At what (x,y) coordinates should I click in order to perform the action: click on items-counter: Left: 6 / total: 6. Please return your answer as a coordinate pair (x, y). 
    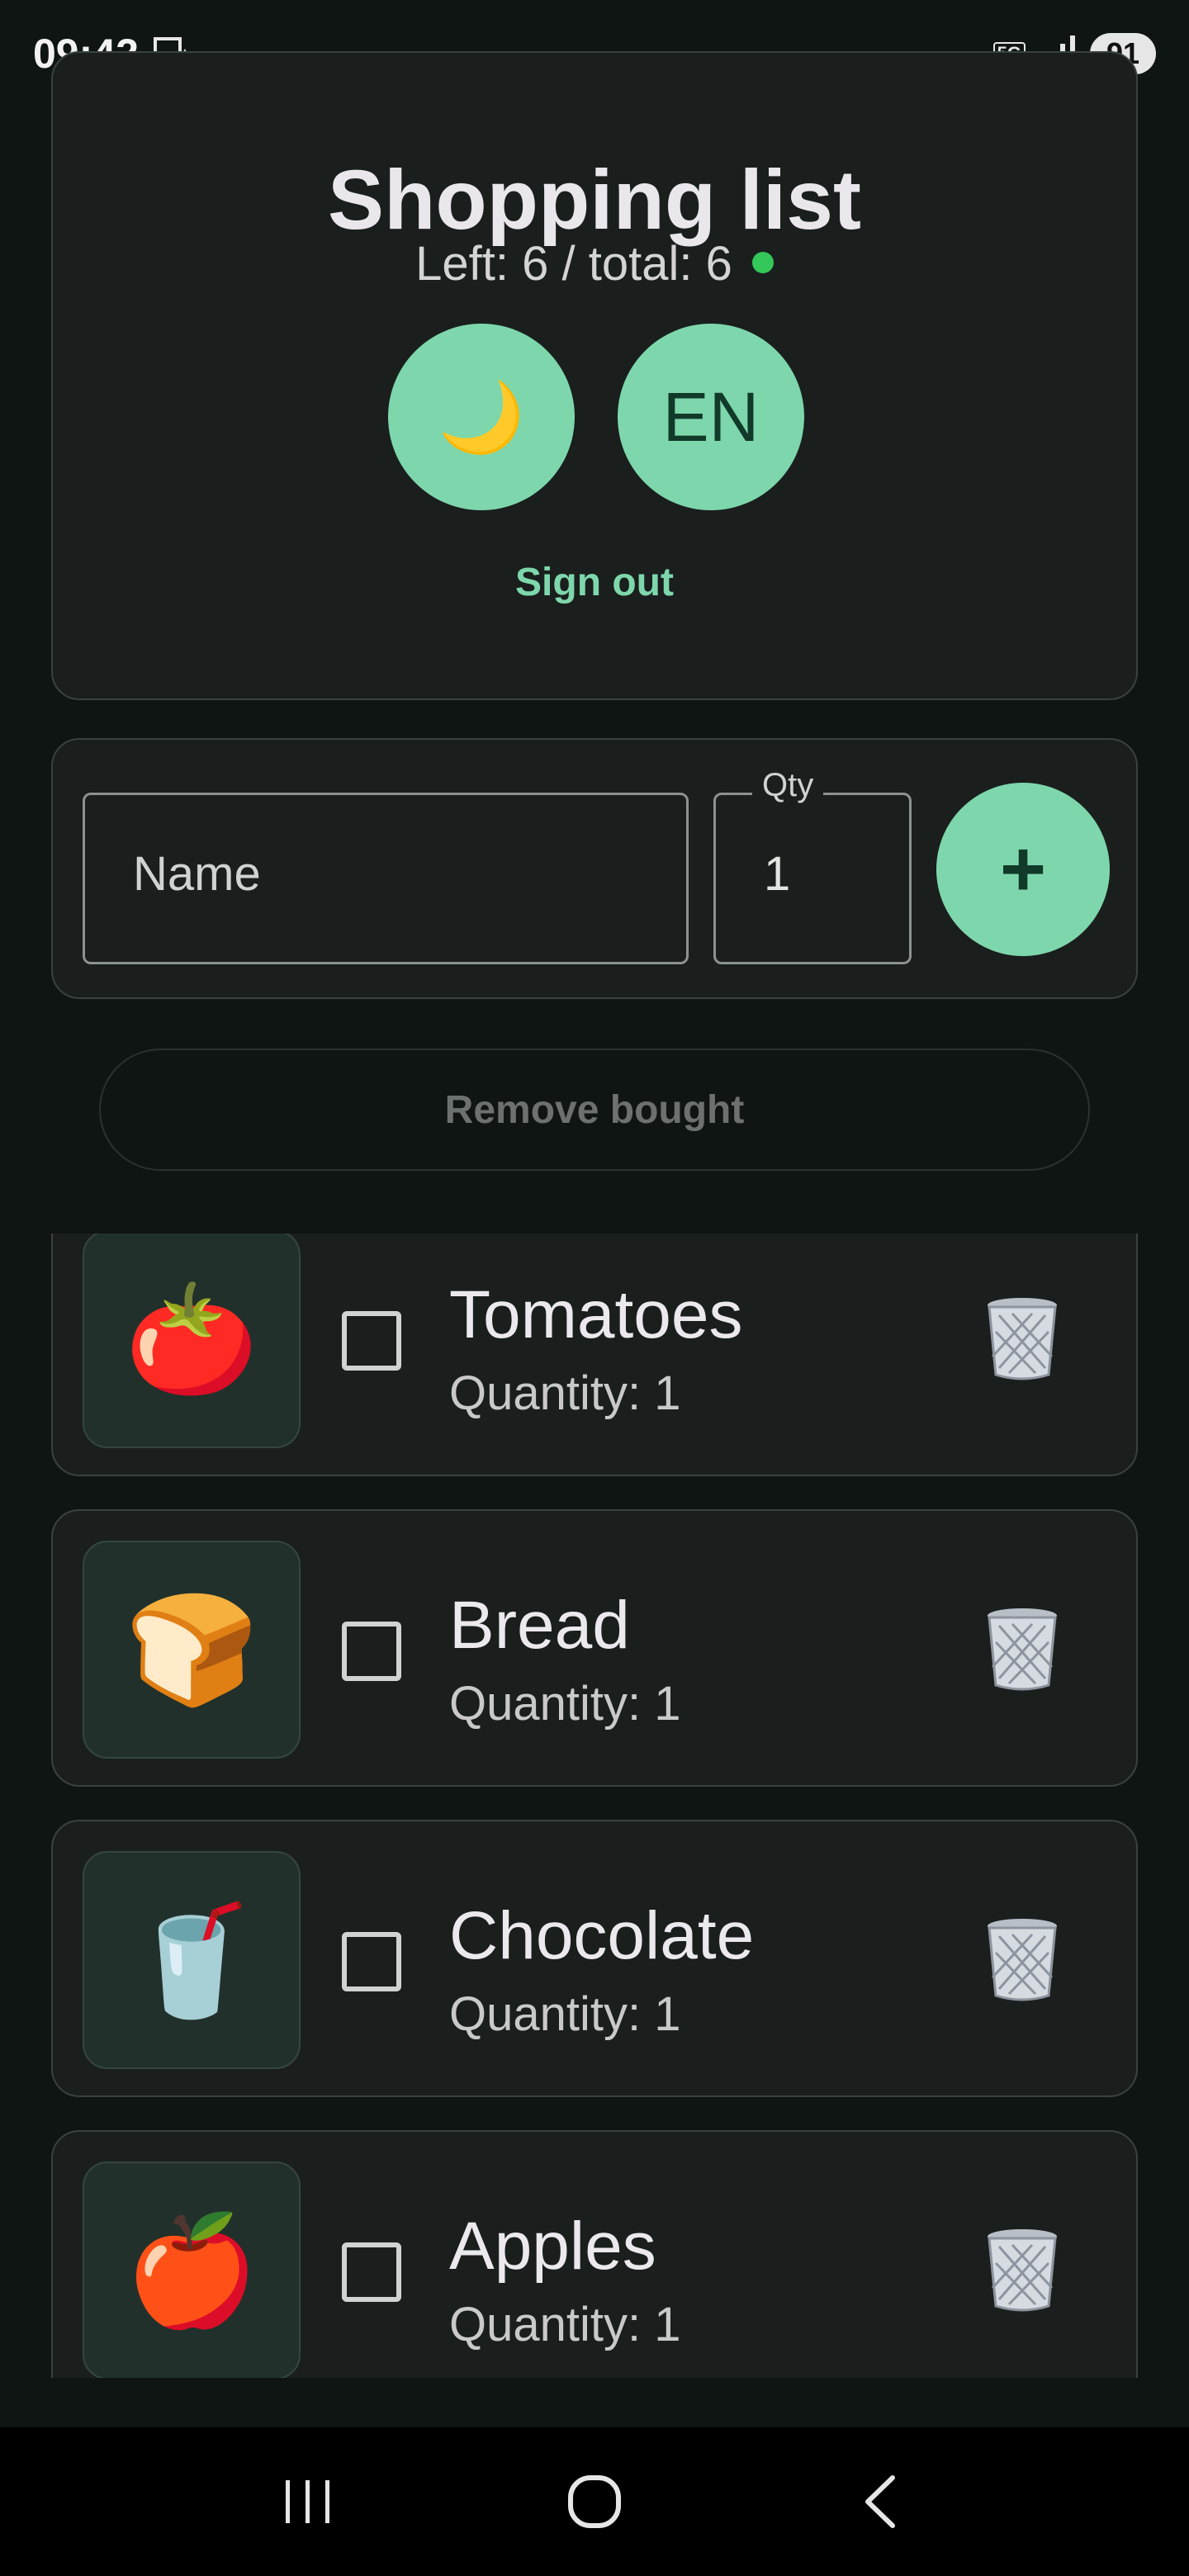
    Looking at the image, I should click on (594, 263).